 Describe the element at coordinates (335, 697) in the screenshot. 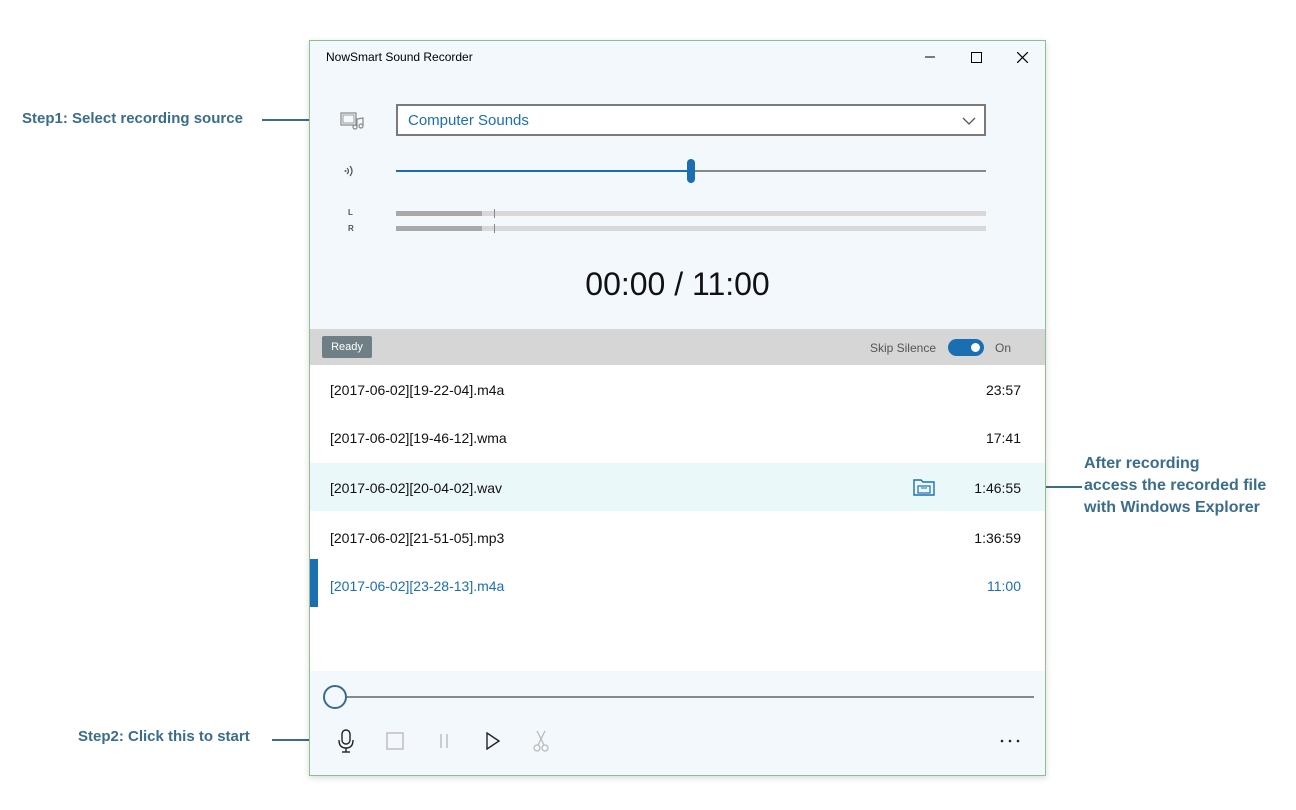

I see `seek-slider-thumb` at that location.